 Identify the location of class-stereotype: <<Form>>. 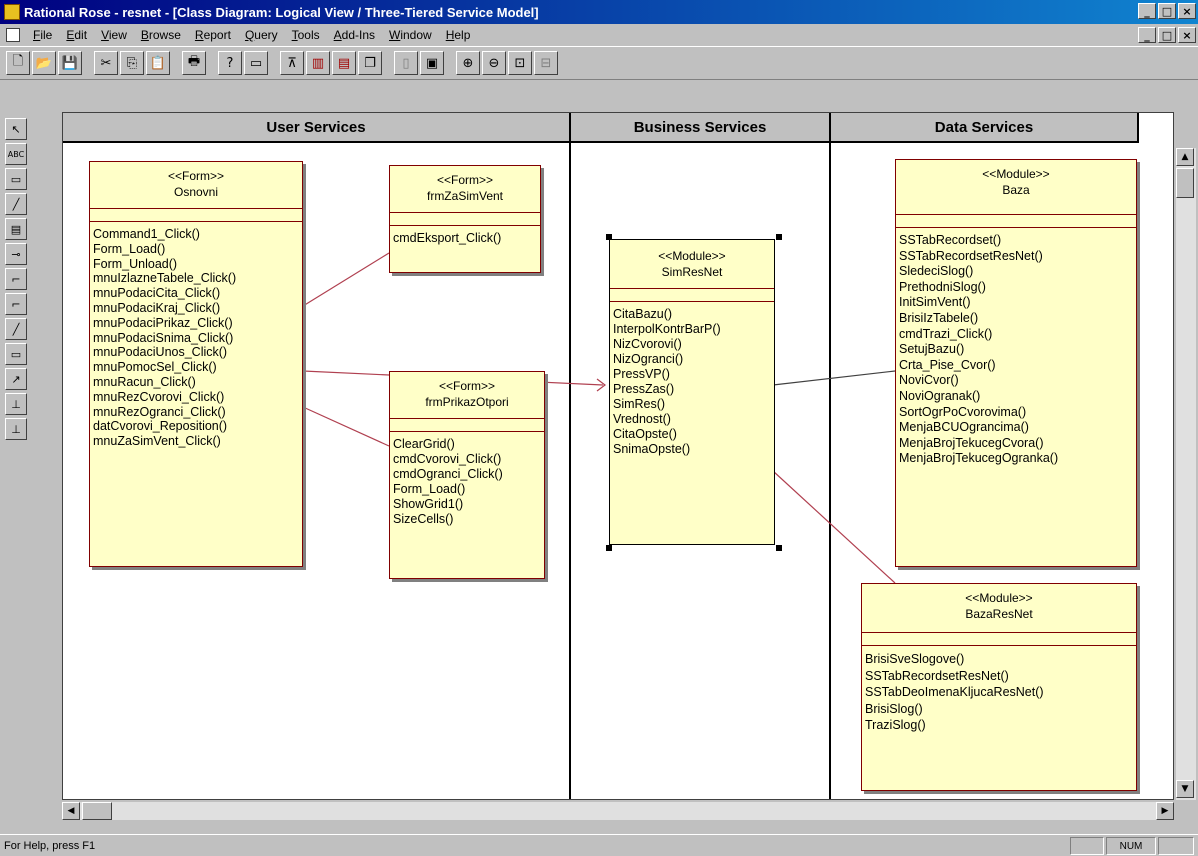
(467, 386).